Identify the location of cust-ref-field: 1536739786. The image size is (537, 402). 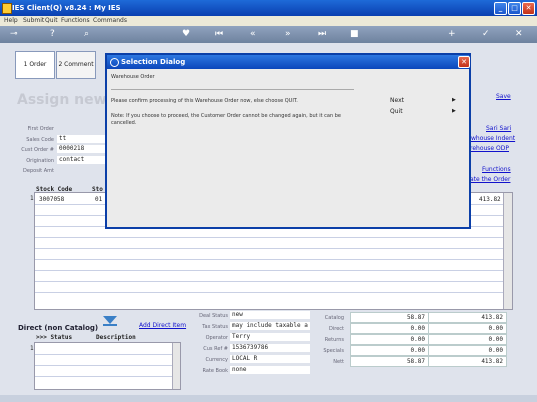
(270, 348).